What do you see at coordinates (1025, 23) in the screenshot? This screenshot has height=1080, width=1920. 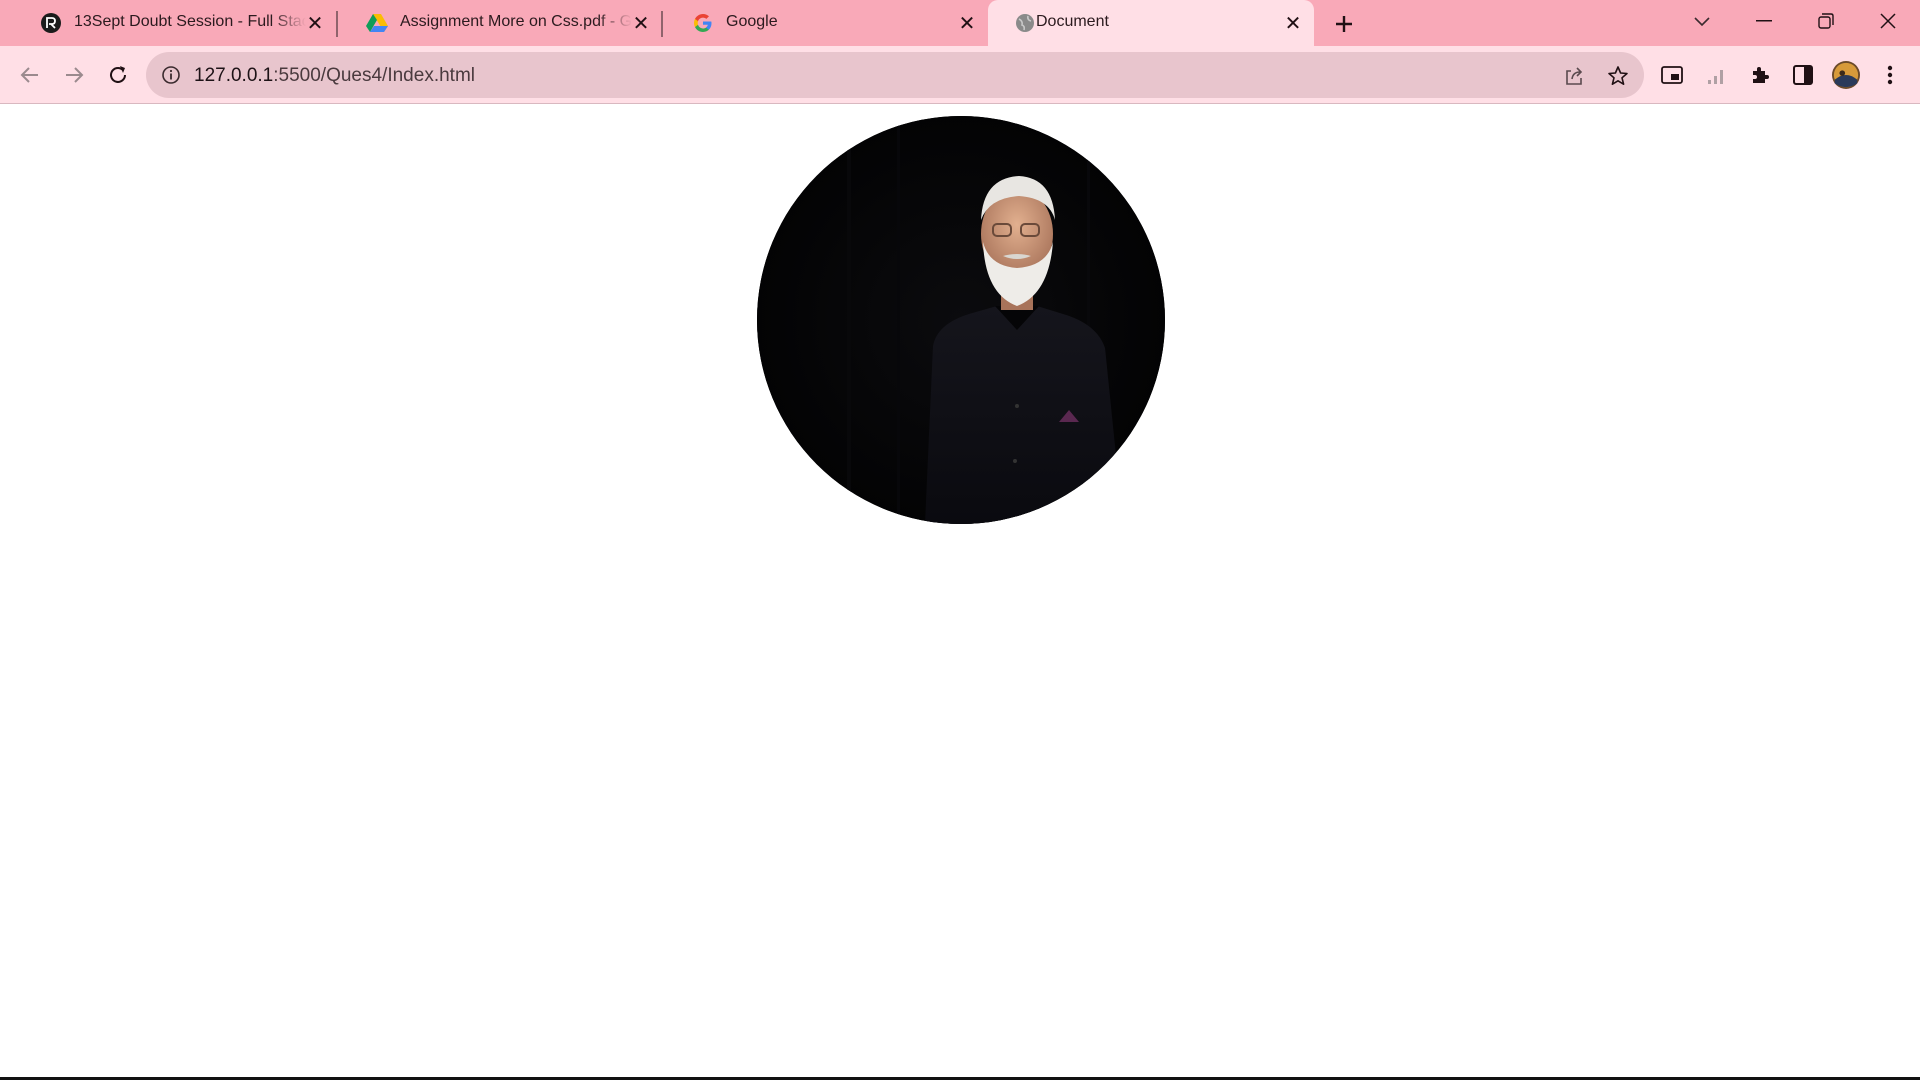 I see `globe-icon` at bounding box center [1025, 23].